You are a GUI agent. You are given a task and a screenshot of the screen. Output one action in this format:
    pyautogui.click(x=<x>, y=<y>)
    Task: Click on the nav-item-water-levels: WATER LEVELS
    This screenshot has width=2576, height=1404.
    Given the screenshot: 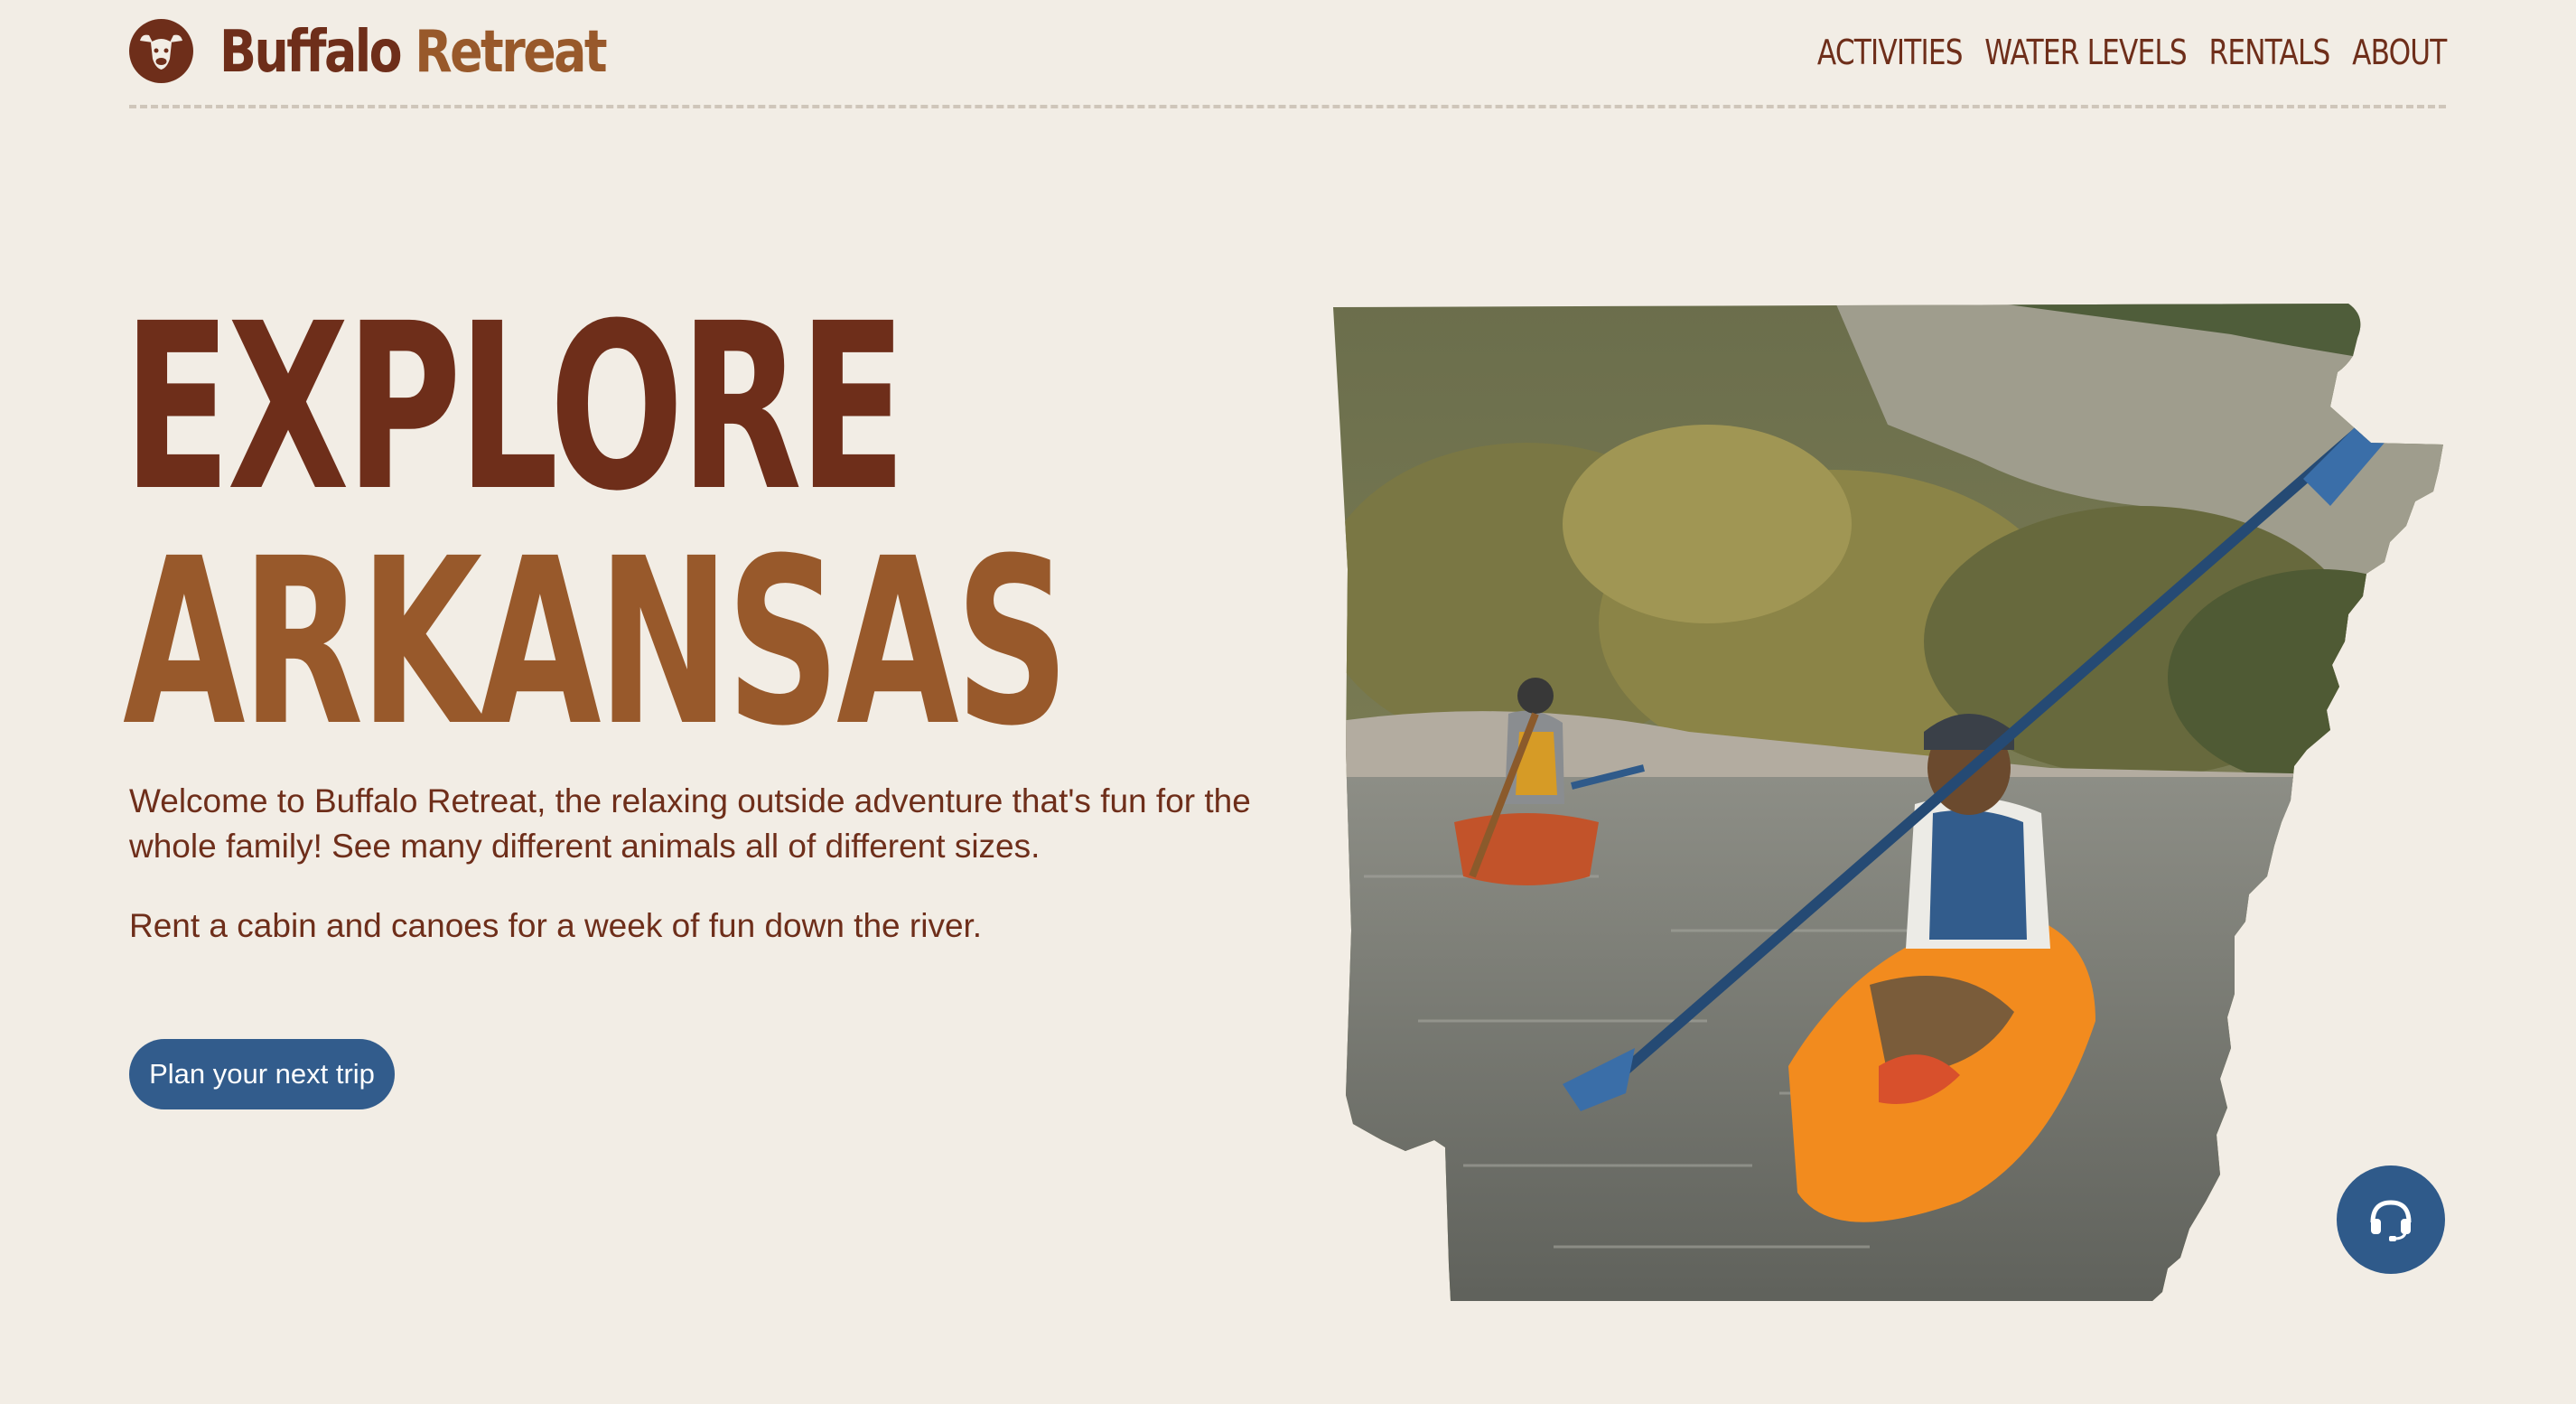 What is the action you would take?
    pyautogui.click(x=2086, y=53)
    